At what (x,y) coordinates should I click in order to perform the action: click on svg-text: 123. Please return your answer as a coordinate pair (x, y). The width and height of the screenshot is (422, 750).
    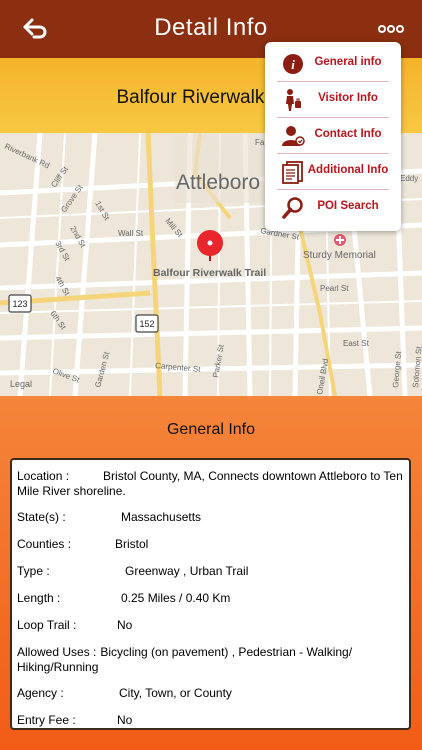
    Looking at the image, I should click on (19, 304).